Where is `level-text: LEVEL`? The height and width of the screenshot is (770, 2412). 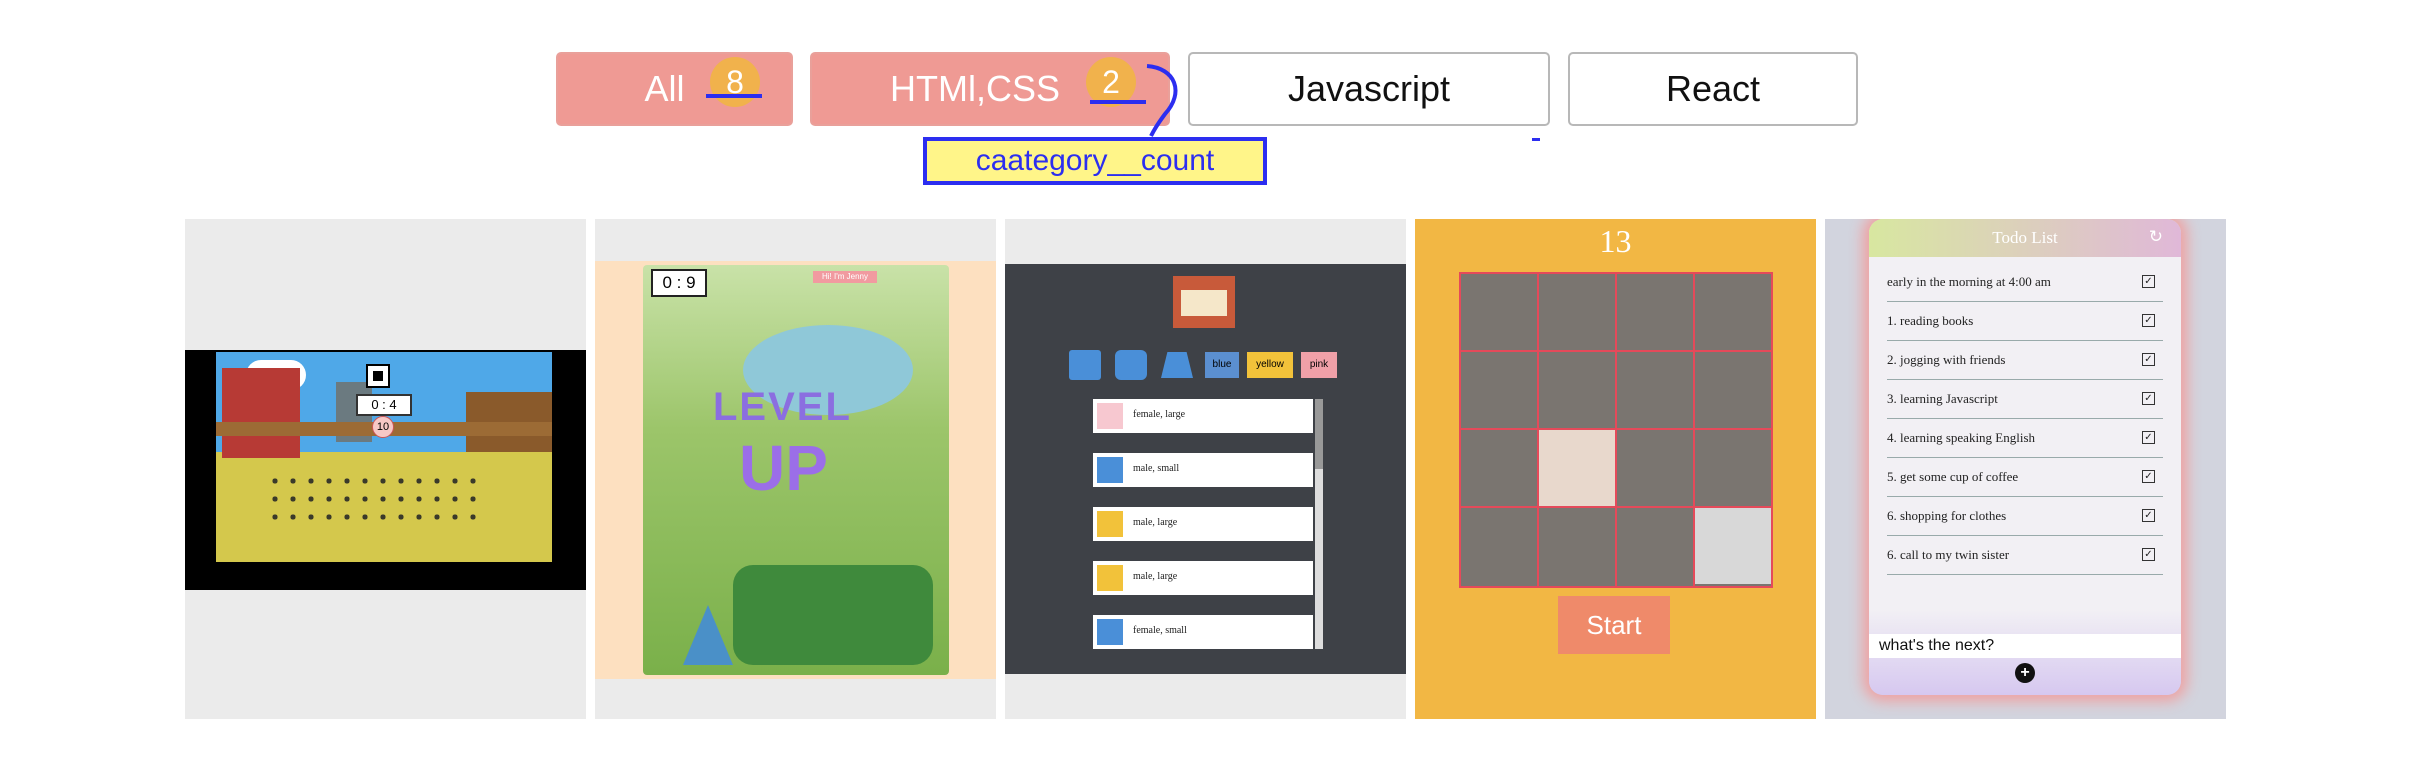 level-text: LEVEL is located at coordinates (803, 407).